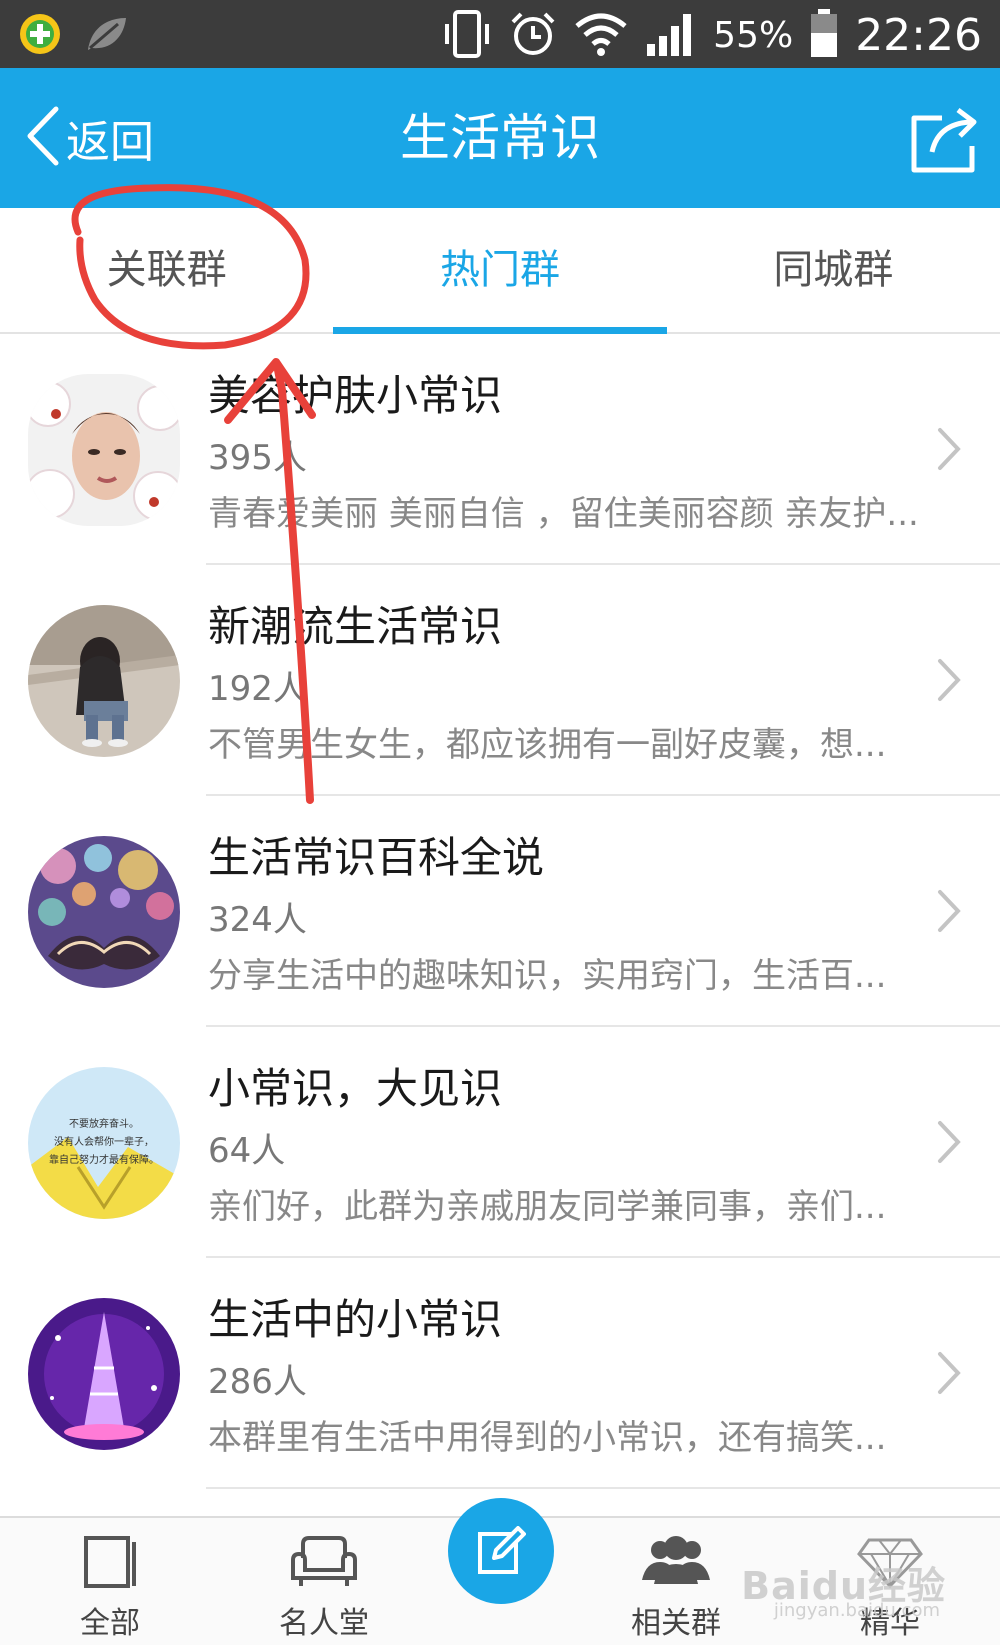 Image resolution: width=1000 pixels, height=1645 pixels. I want to click on chevron-left-icon, so click(42, 138).